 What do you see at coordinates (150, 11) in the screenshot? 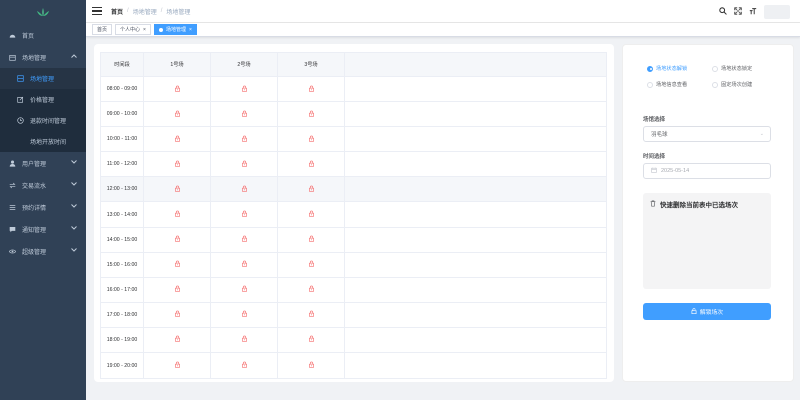
I see `breadcrumb: 首页 / 场地管理 / 场地管理` at bounding box center [150, 11].